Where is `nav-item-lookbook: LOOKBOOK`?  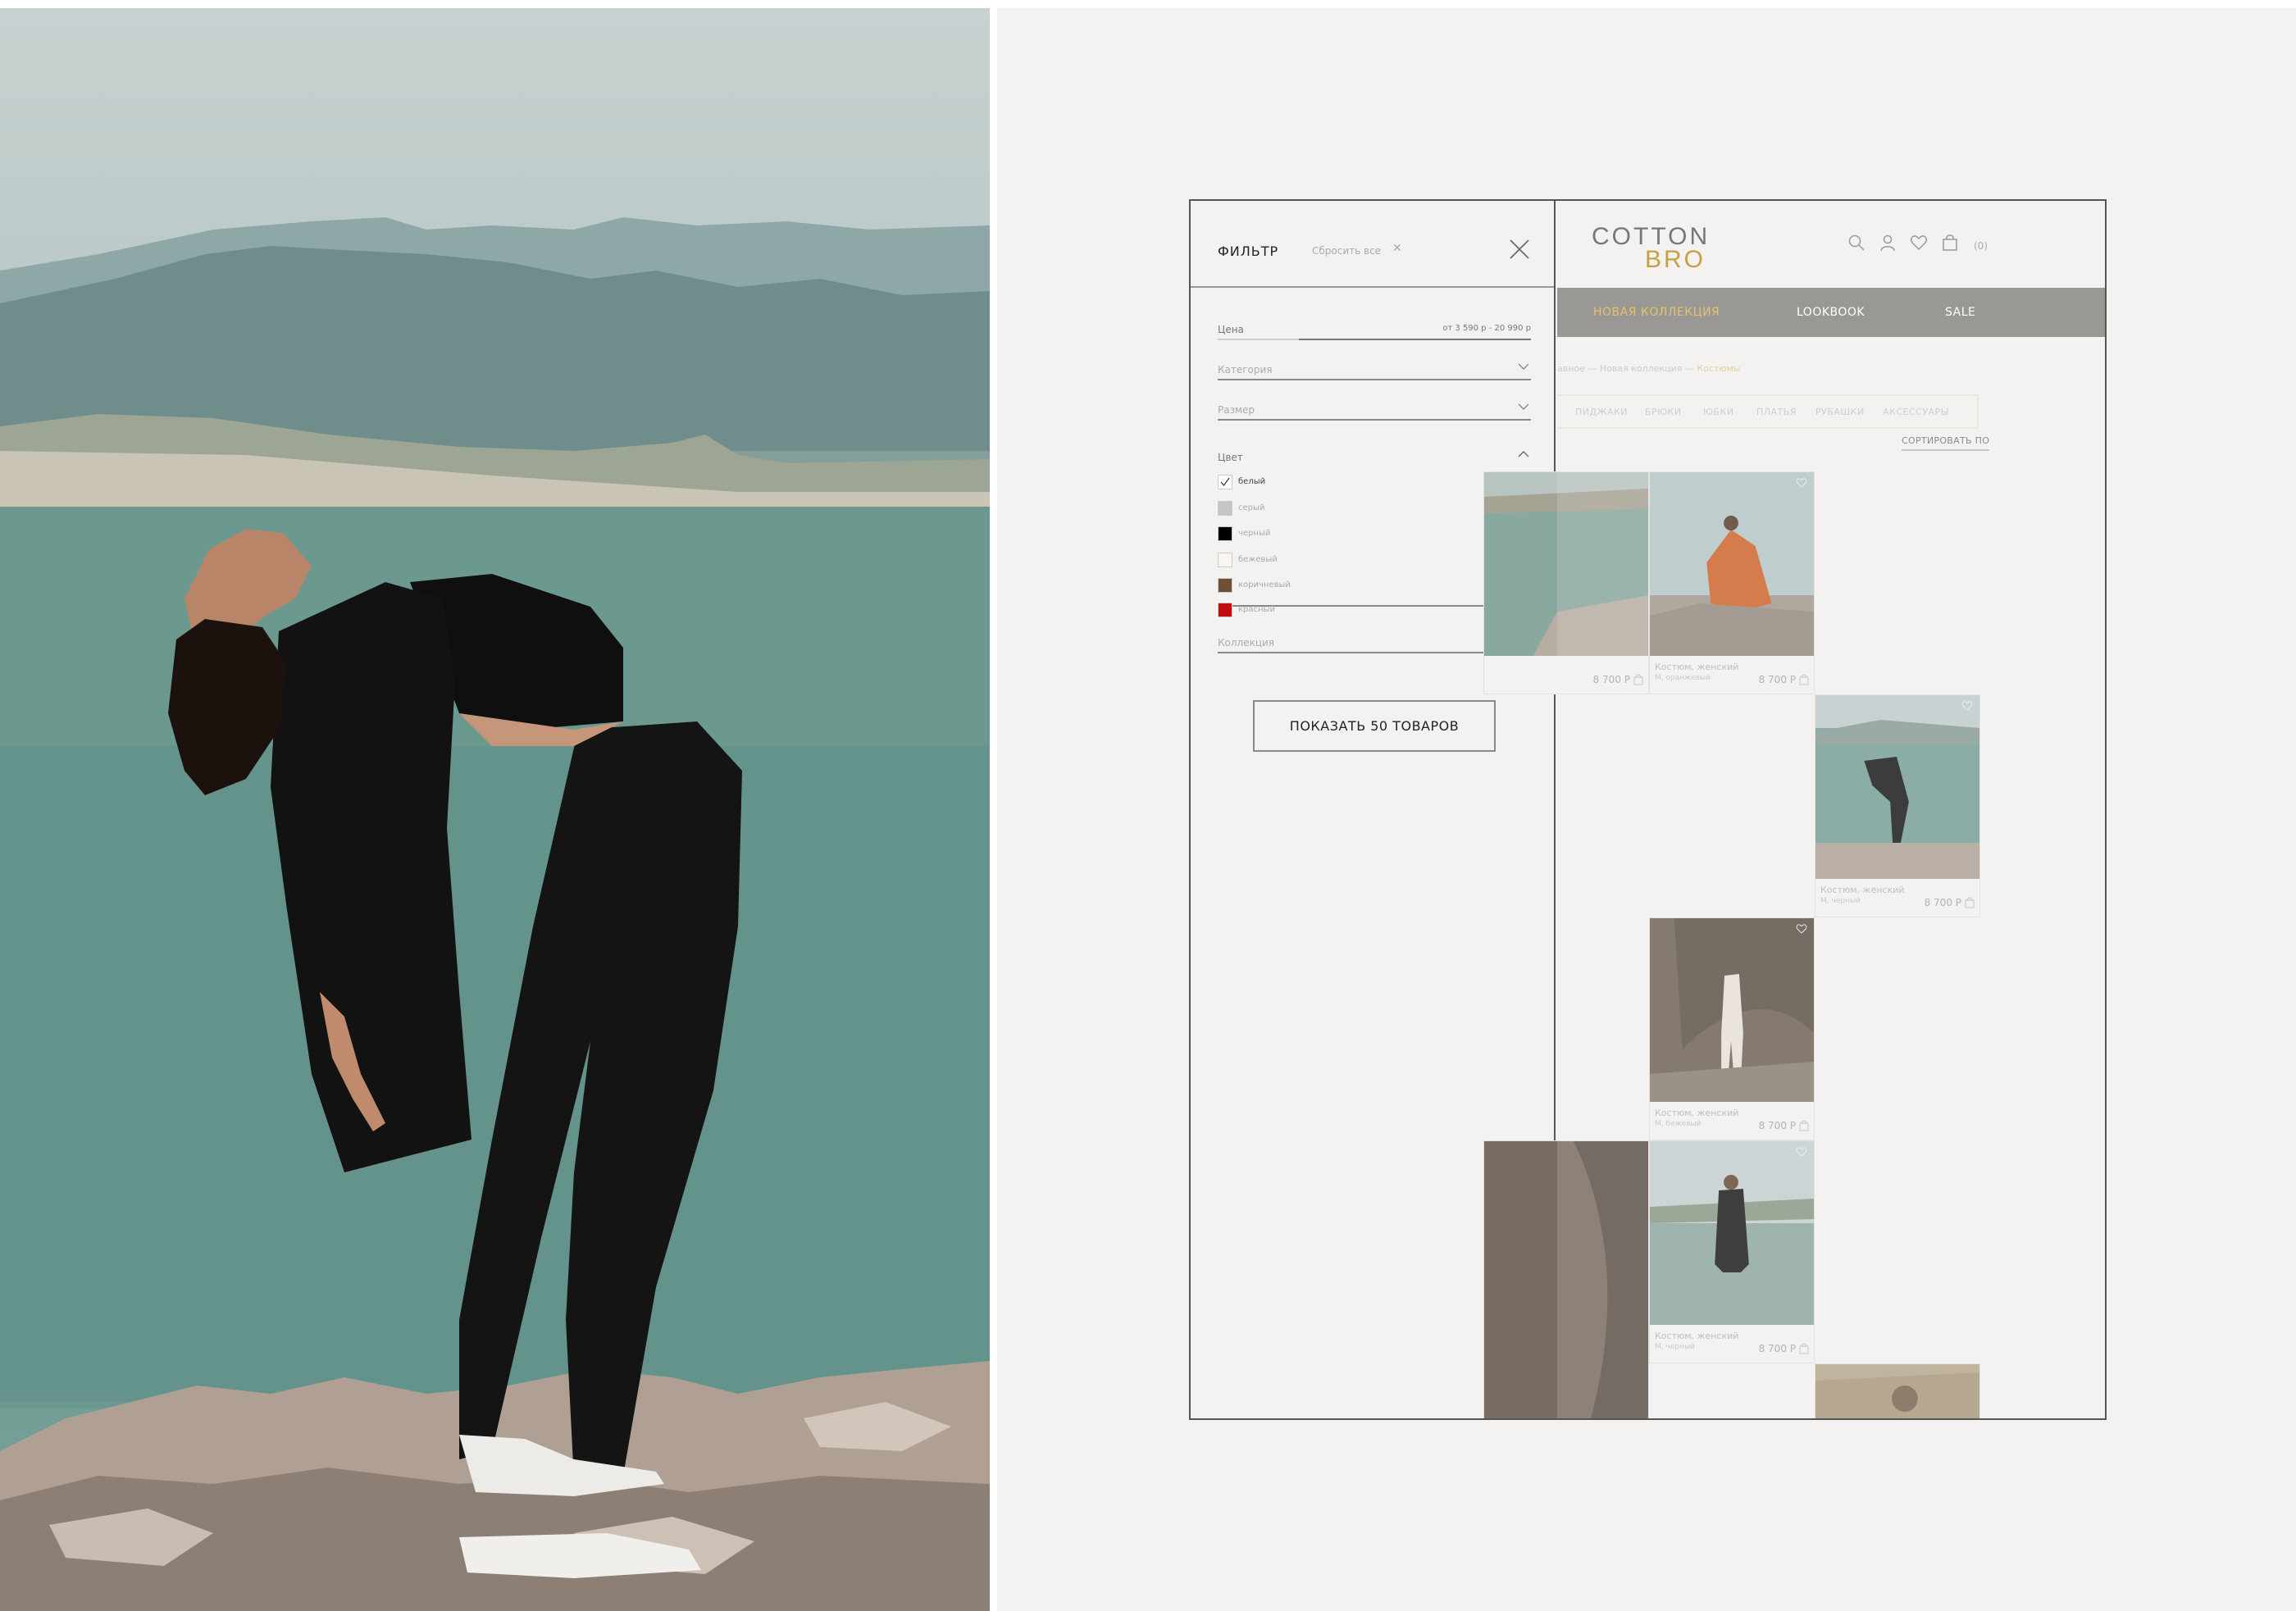
nav-item-lookbook: LOOKBOOK is located at coordinates (1831, 313).